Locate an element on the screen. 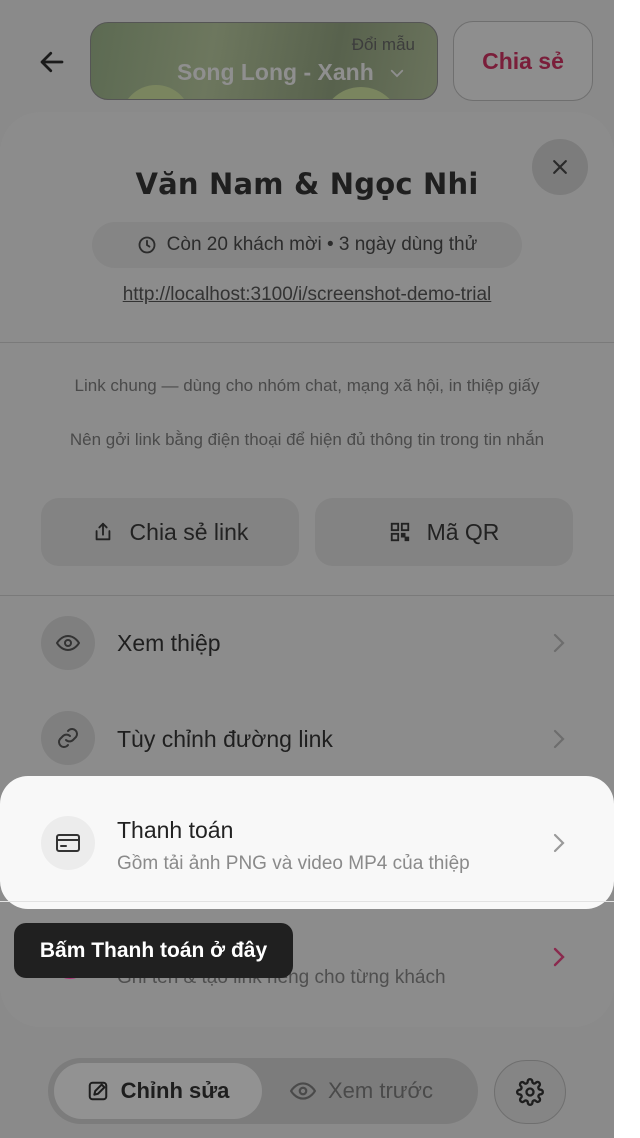 The height and width of the screenshot is (1138, 640). credit-card-icon is located at coordinates (68, 843).